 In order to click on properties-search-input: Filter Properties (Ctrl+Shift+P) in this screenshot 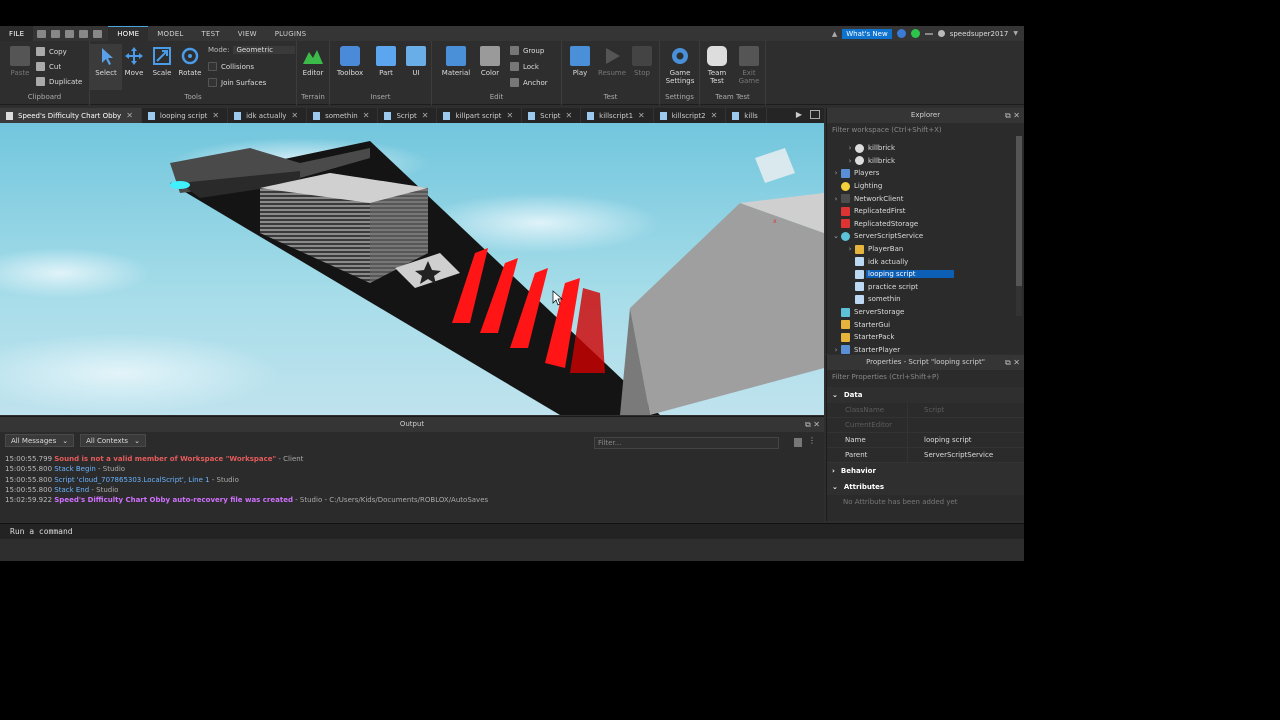, I will do `click(925, 377)`.